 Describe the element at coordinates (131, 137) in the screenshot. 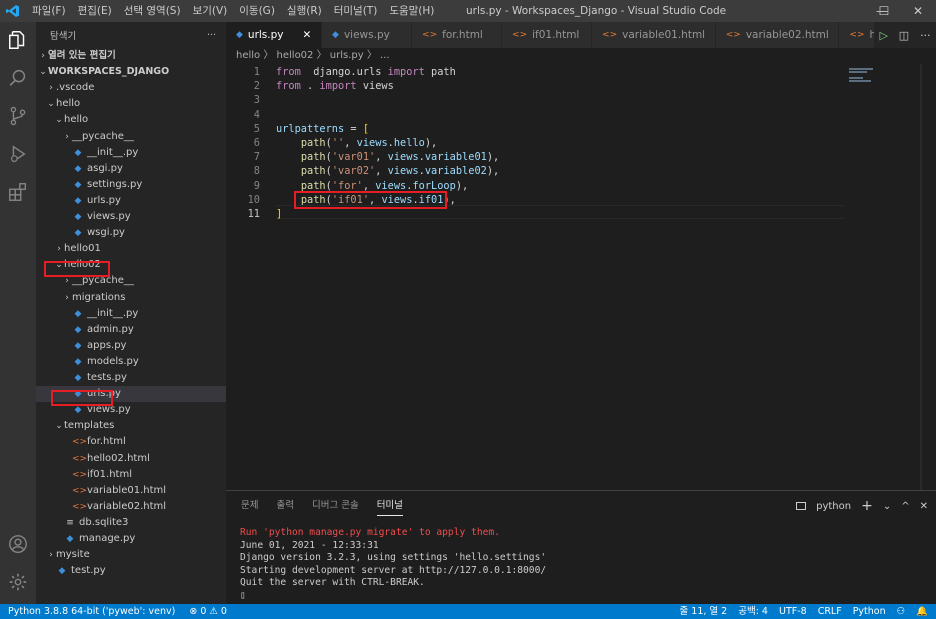

I see `tree-folder-item: › __pycache__` at that location.